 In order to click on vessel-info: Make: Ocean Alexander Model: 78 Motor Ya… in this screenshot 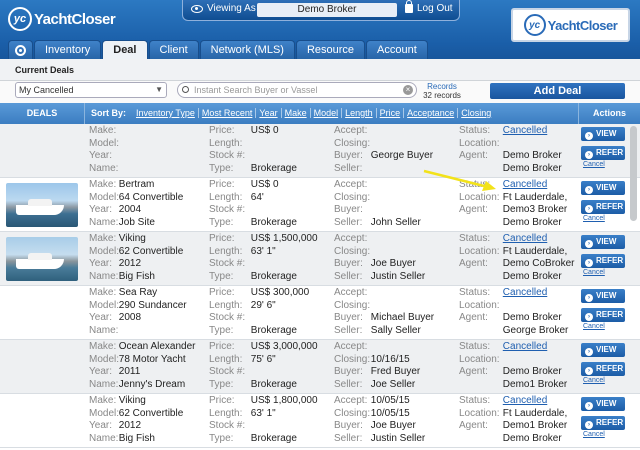, I will do `click(142, 365)`.